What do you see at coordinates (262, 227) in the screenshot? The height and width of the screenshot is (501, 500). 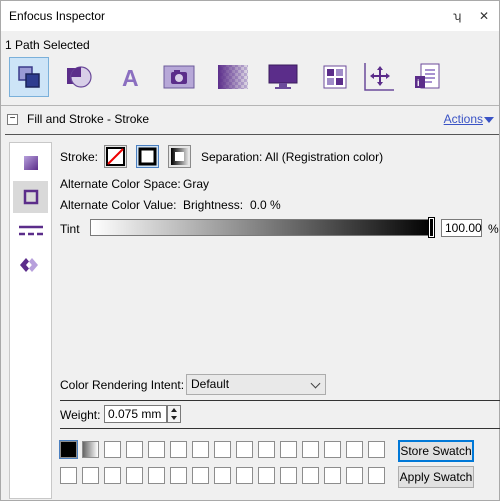 I see `tint-slider` at bounding box center [262, 227].